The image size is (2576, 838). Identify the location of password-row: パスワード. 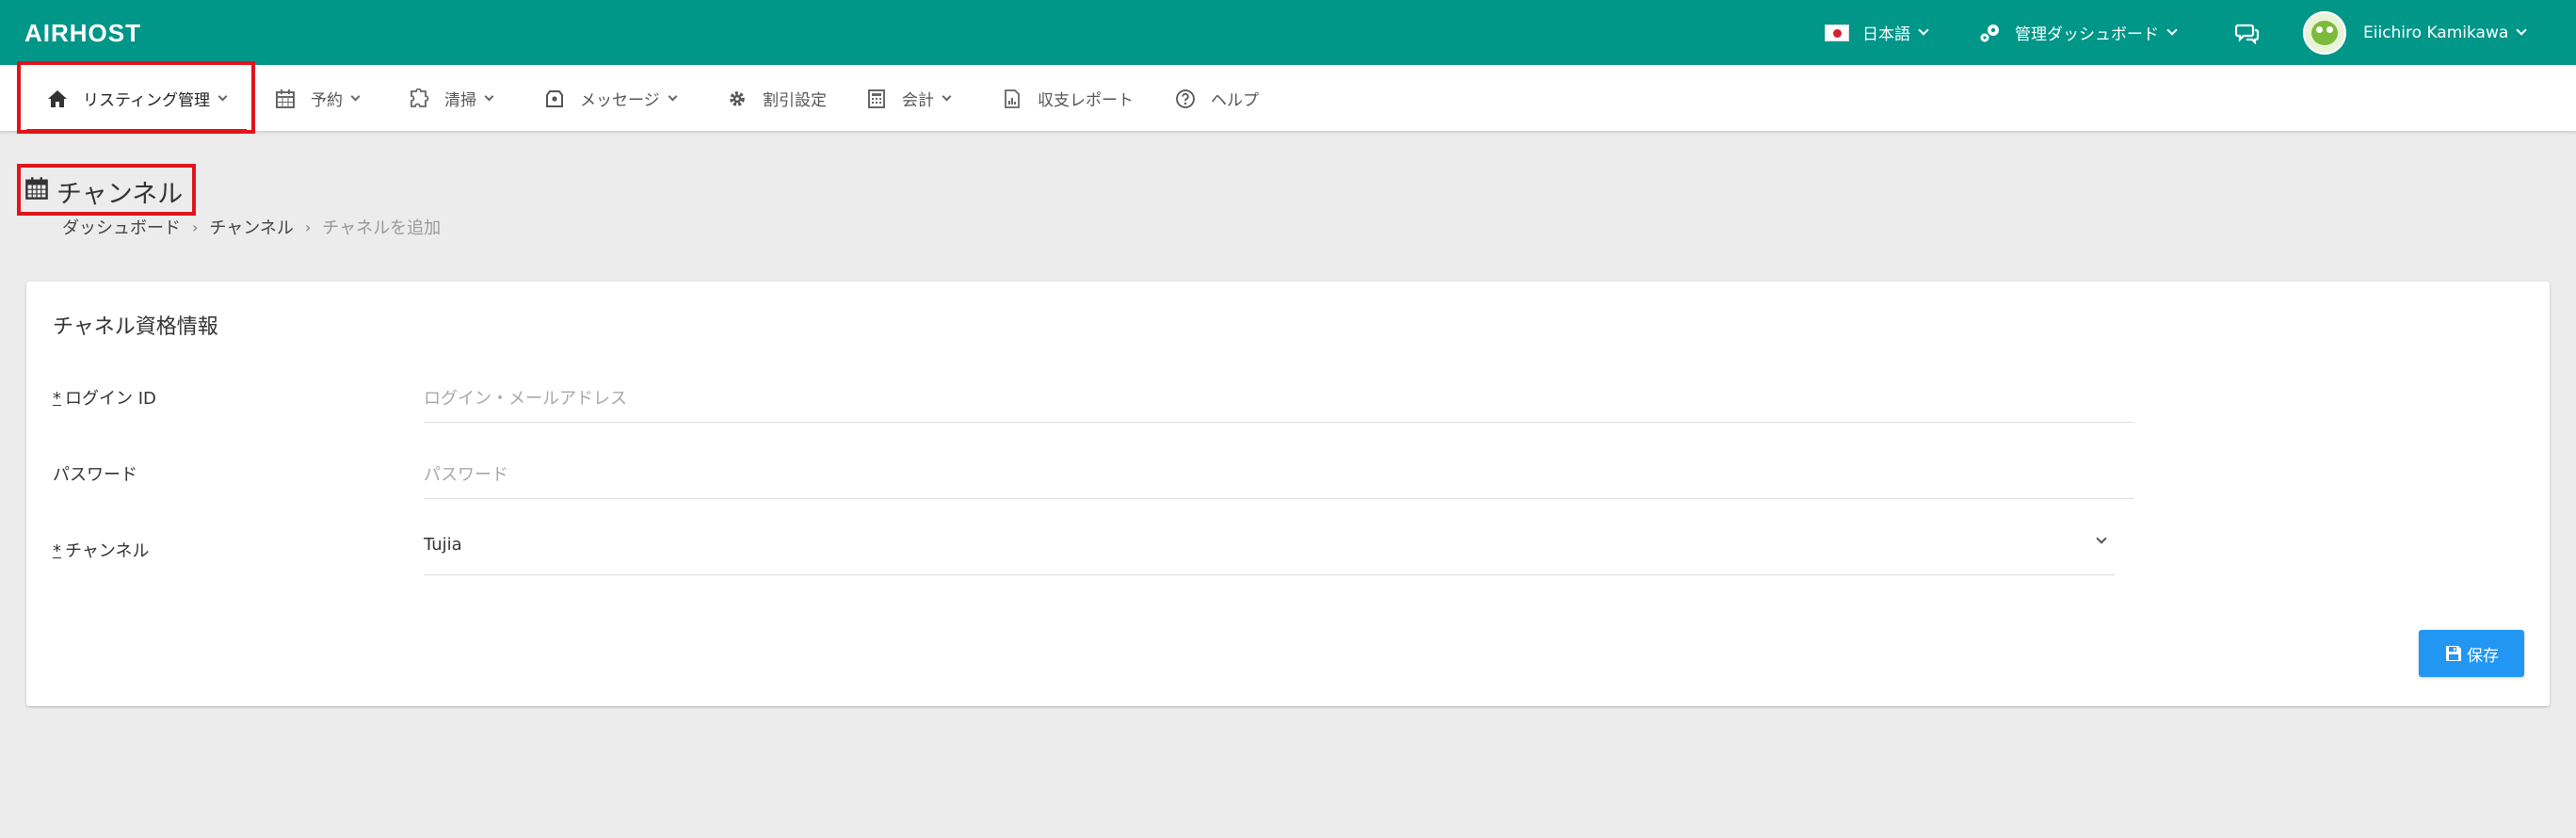
(1093, 475).